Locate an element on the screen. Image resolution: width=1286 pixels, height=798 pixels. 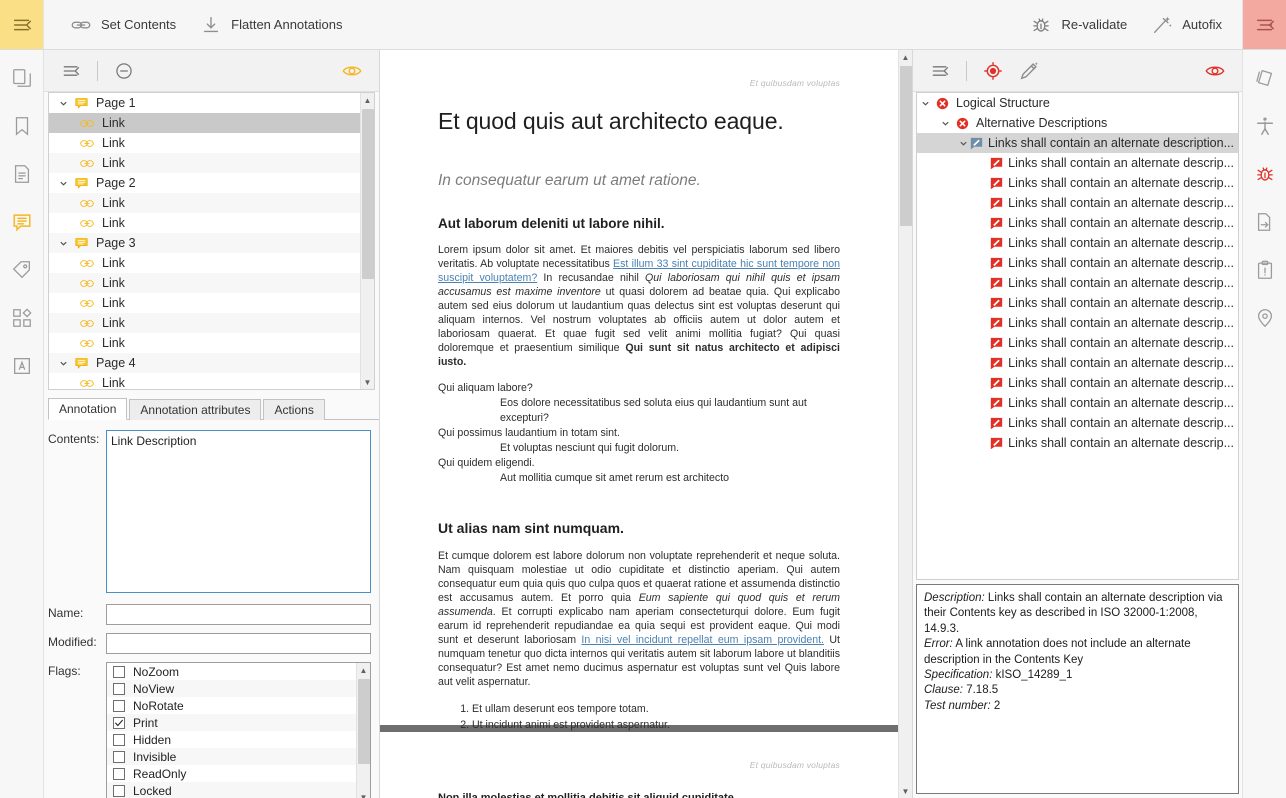
rail-bookmarks-button is located at coordinates (22, 126).